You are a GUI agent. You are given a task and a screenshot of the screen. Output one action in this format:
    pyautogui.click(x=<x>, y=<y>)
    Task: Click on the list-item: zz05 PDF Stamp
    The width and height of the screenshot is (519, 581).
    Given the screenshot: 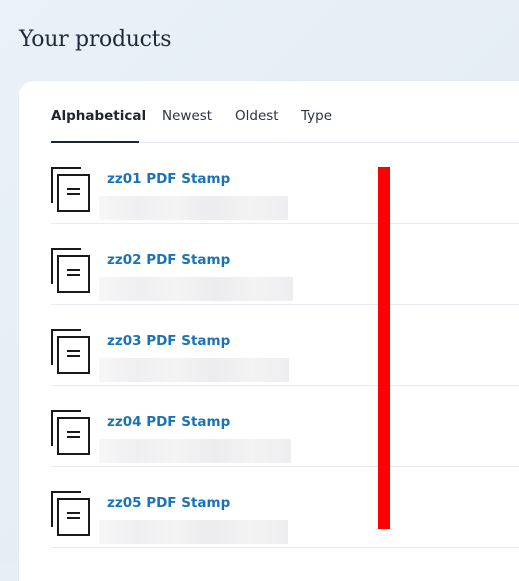 What is the action you would take?
    pyautogui.click(x=285, y=507)
    